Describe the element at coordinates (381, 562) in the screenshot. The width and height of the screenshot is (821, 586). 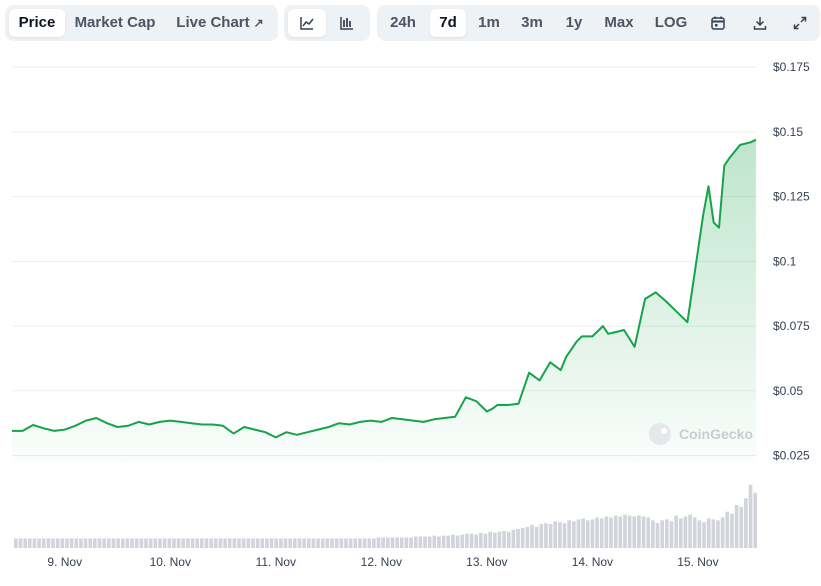
I see `x-tick-label: 12. Nov` at that location.